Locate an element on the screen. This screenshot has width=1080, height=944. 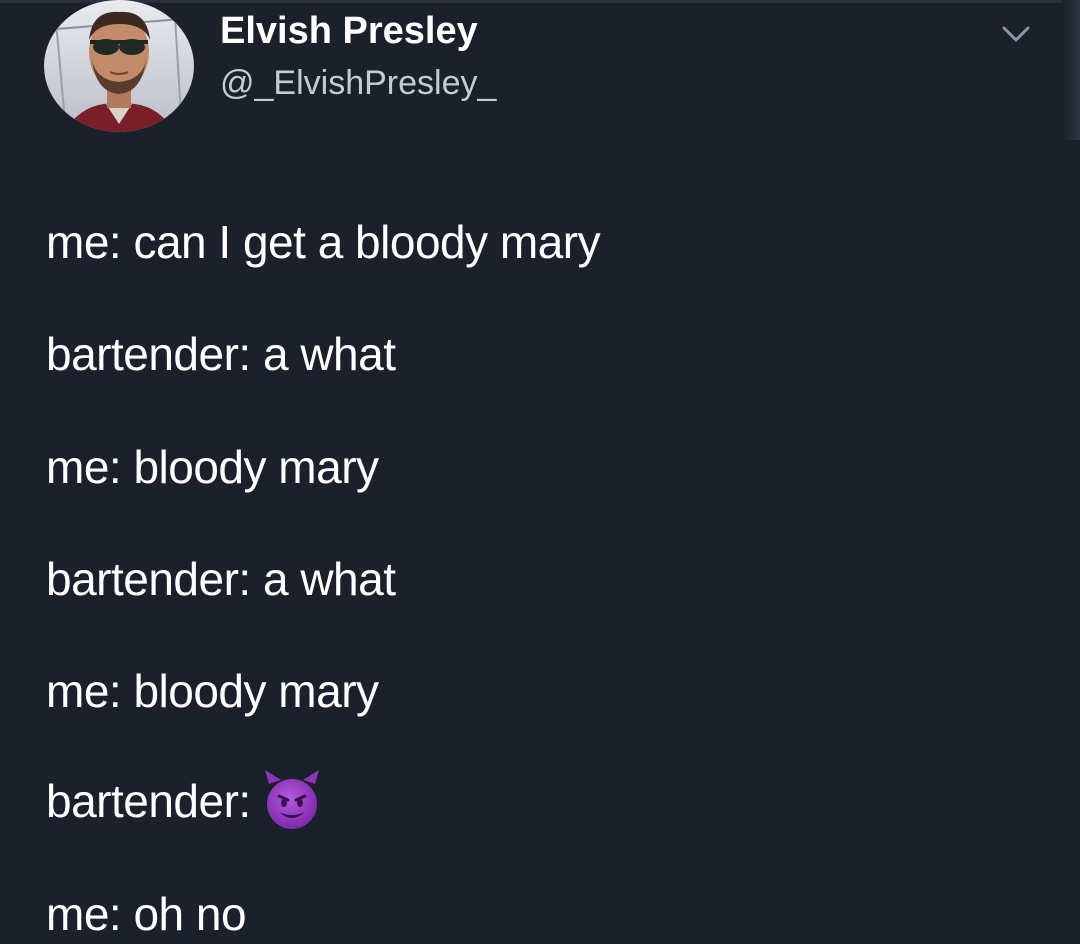
tweet-line-with-emoji: bartender: is located at coordinates (186, 802).